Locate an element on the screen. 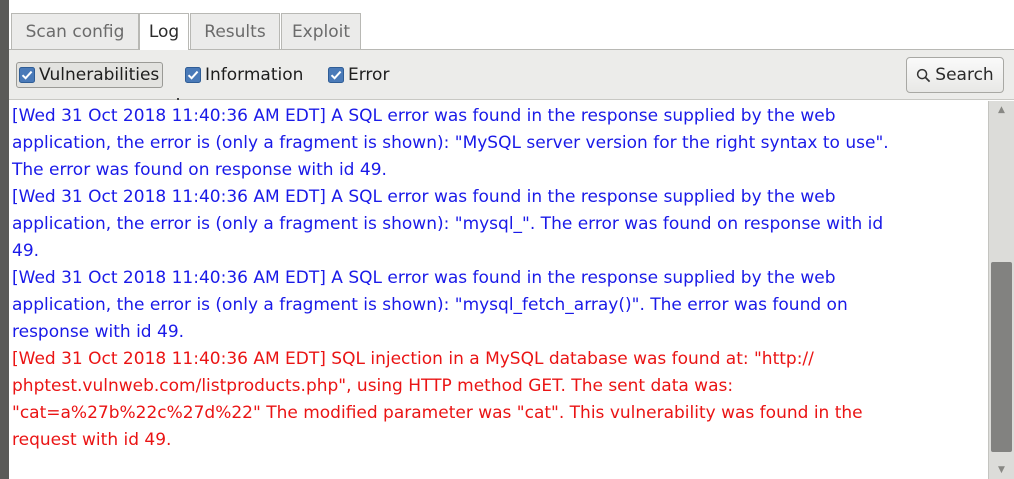 The image size is (1014, 479). filter-information: Information is located at coordinates (244, 75).